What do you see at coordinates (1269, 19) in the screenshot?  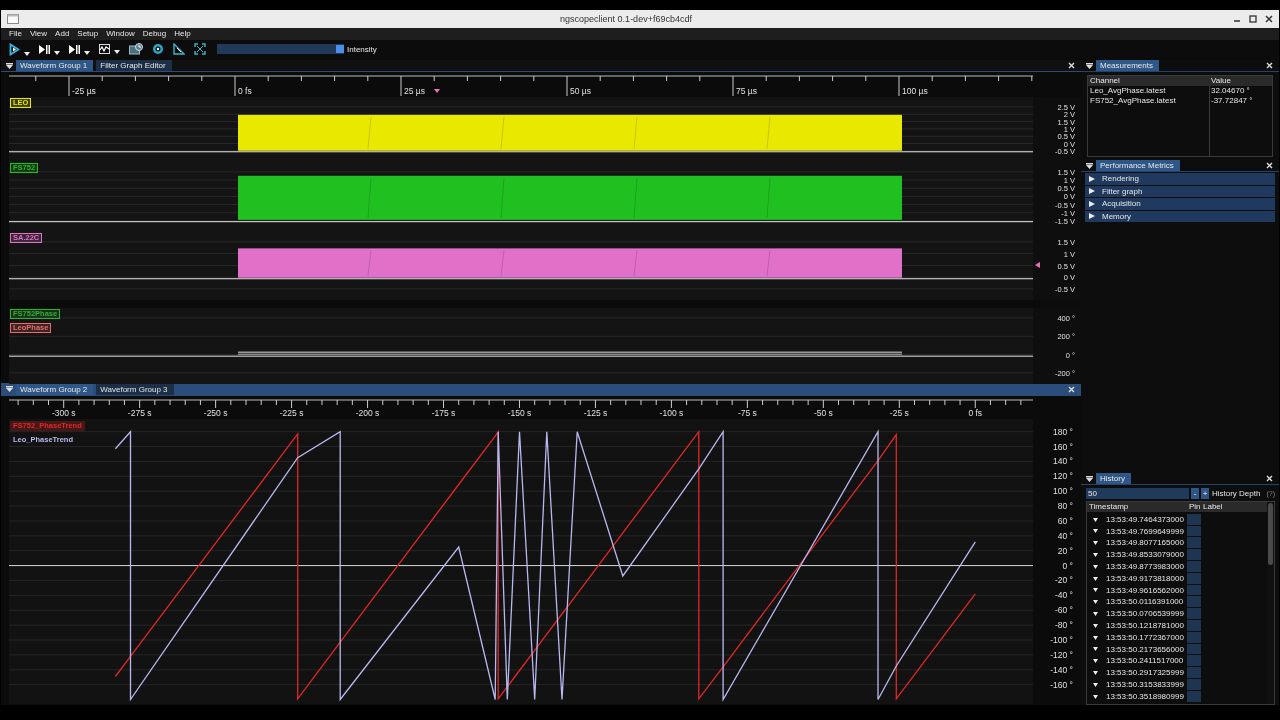 I see `close-icon` at bounding box center [1269, 19].